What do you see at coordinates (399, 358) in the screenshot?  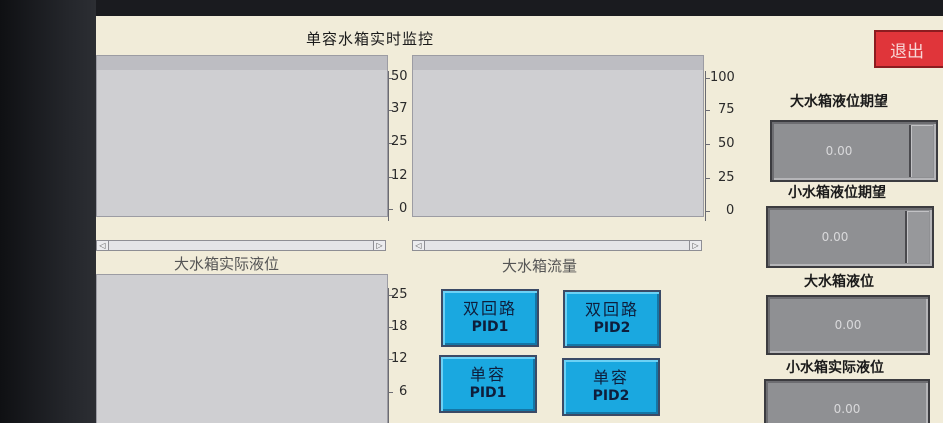 I see `small-level-tick-label: 12` at bounding box center [399, 358].